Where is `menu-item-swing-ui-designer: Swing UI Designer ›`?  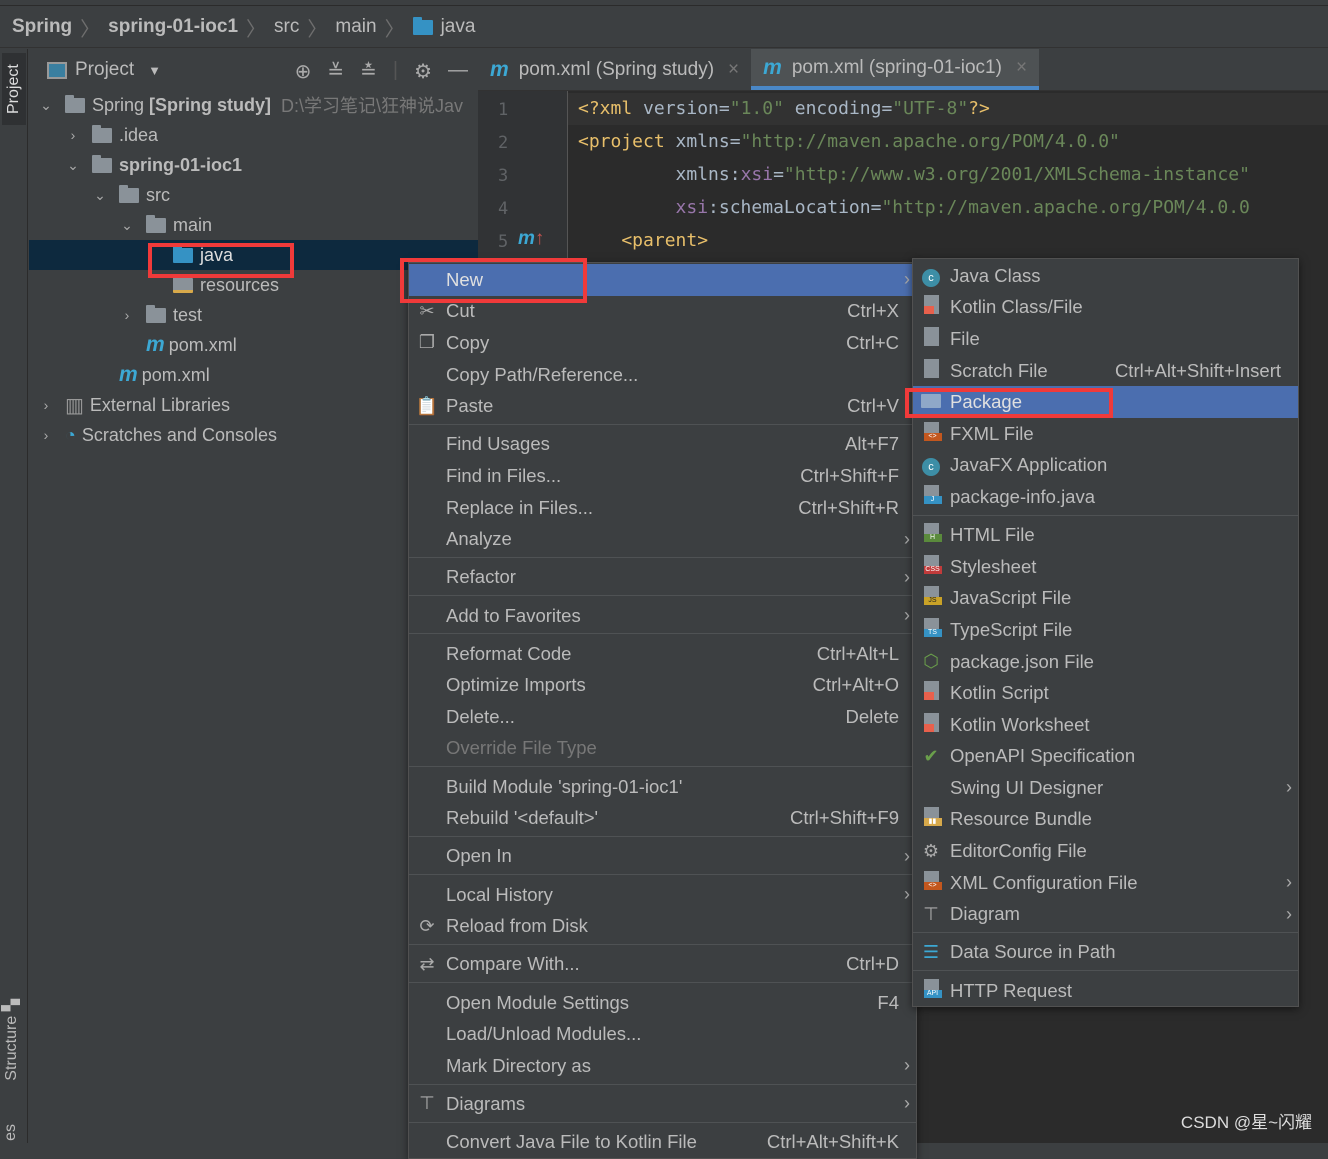 menu-item-swing-ui-designer: Swing UI Designer › is located at coordinates (1105, 788).